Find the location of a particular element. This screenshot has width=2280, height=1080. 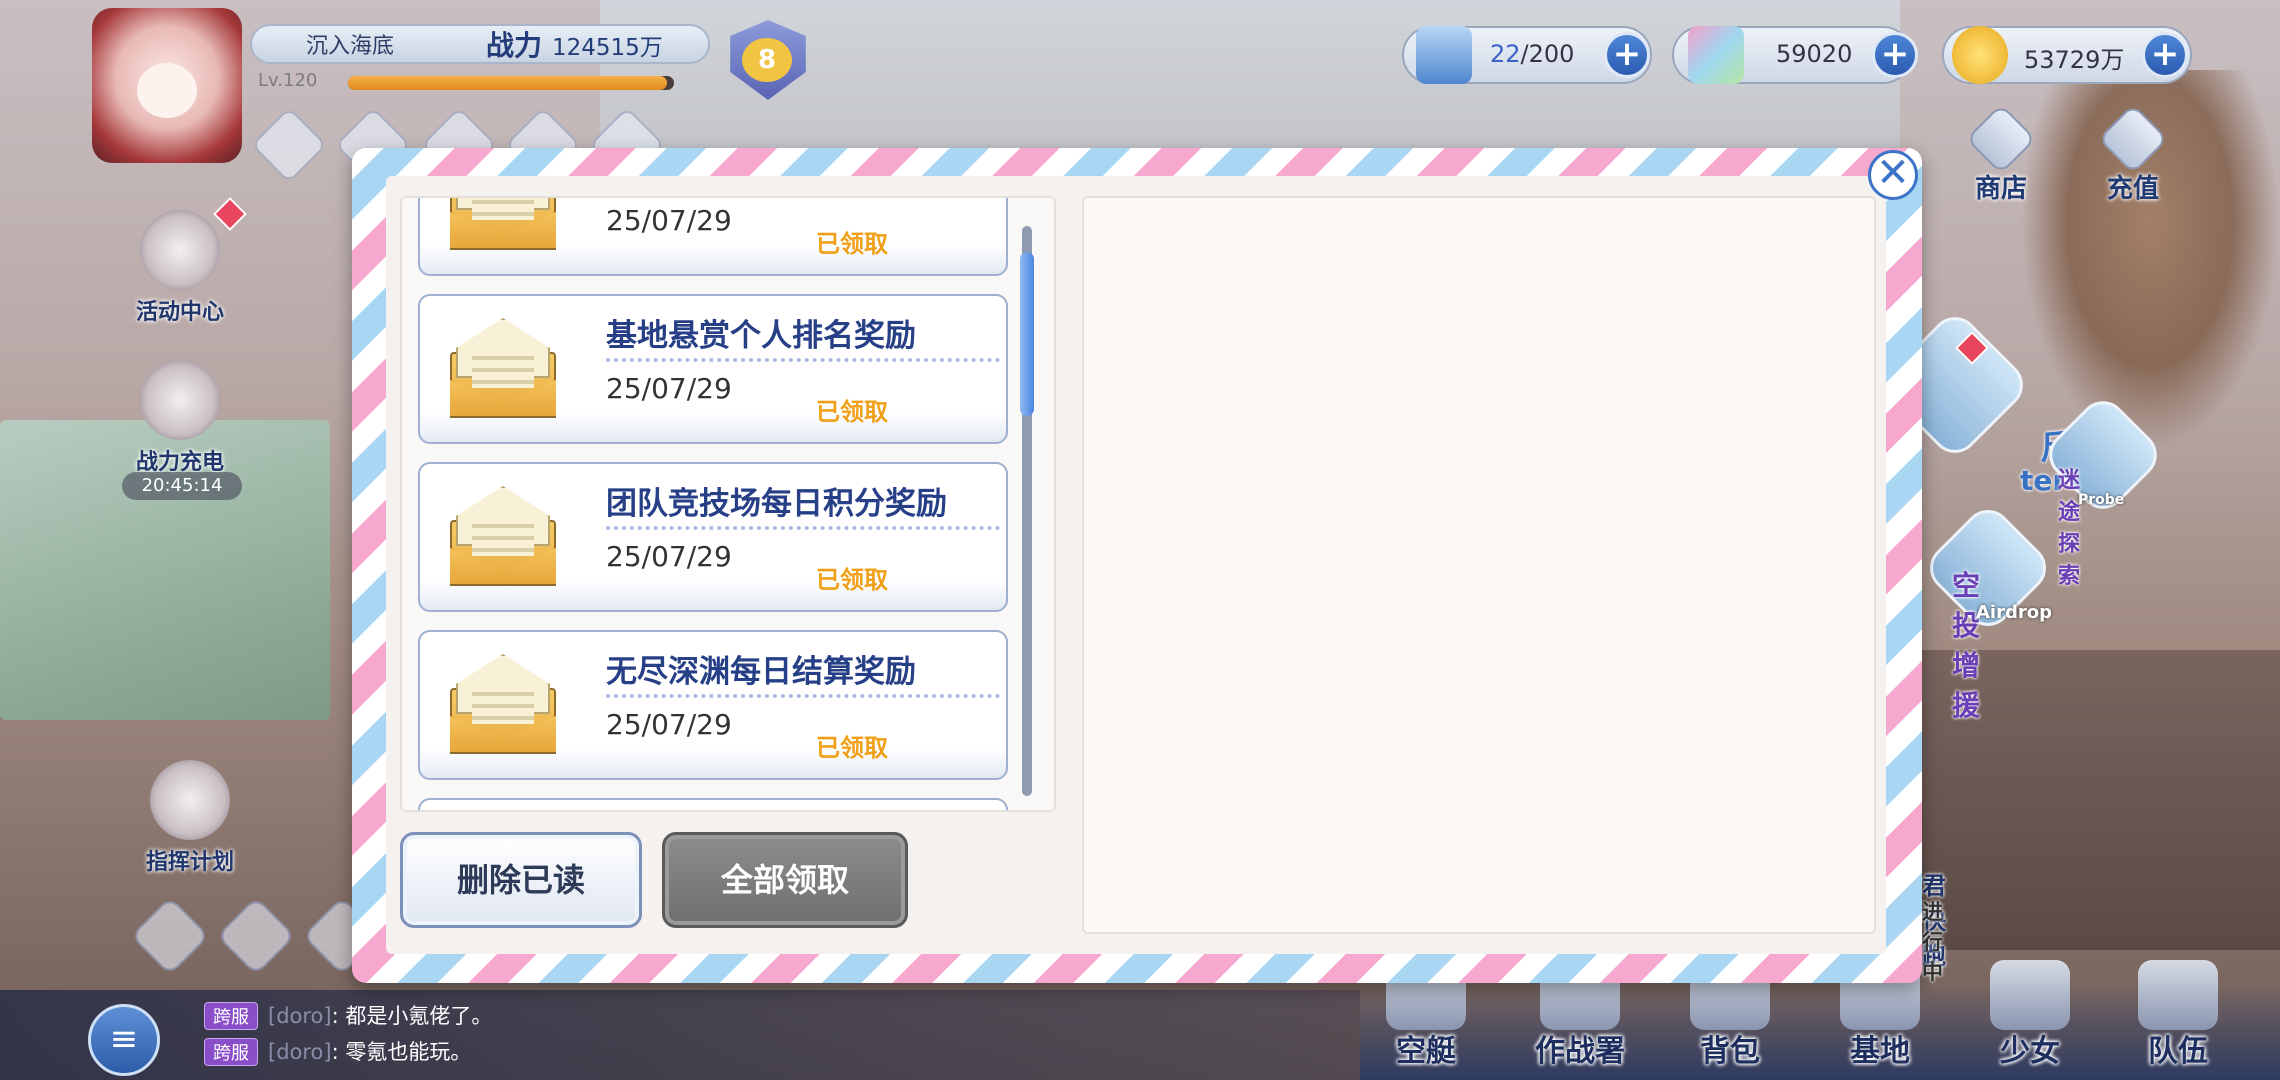

eye-icon is located at coordinates (170, 936).